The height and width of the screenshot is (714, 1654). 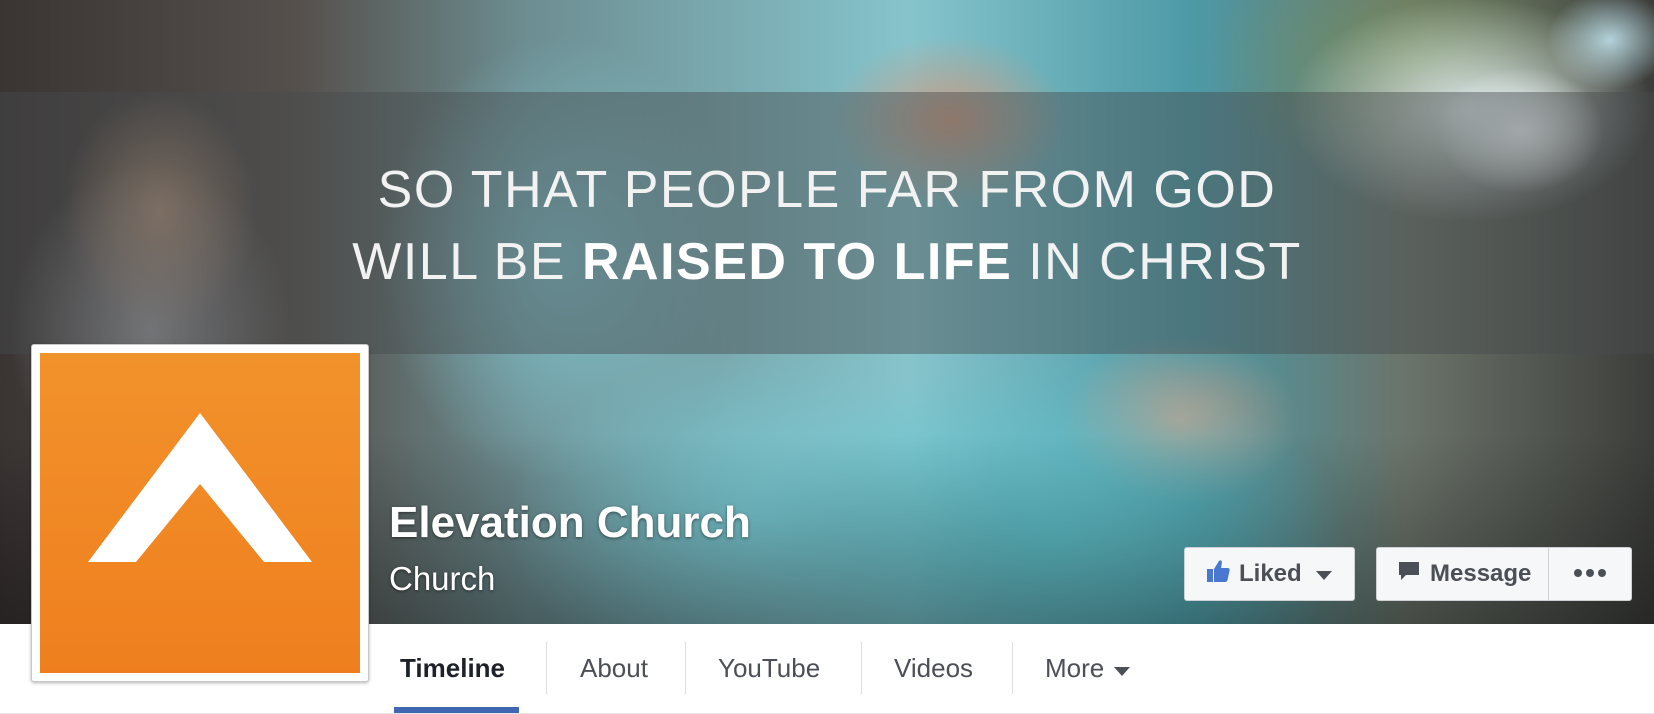 I want to click on cover-tagline-line2-after: IN CHRIST, so click(x=1165, y=262).